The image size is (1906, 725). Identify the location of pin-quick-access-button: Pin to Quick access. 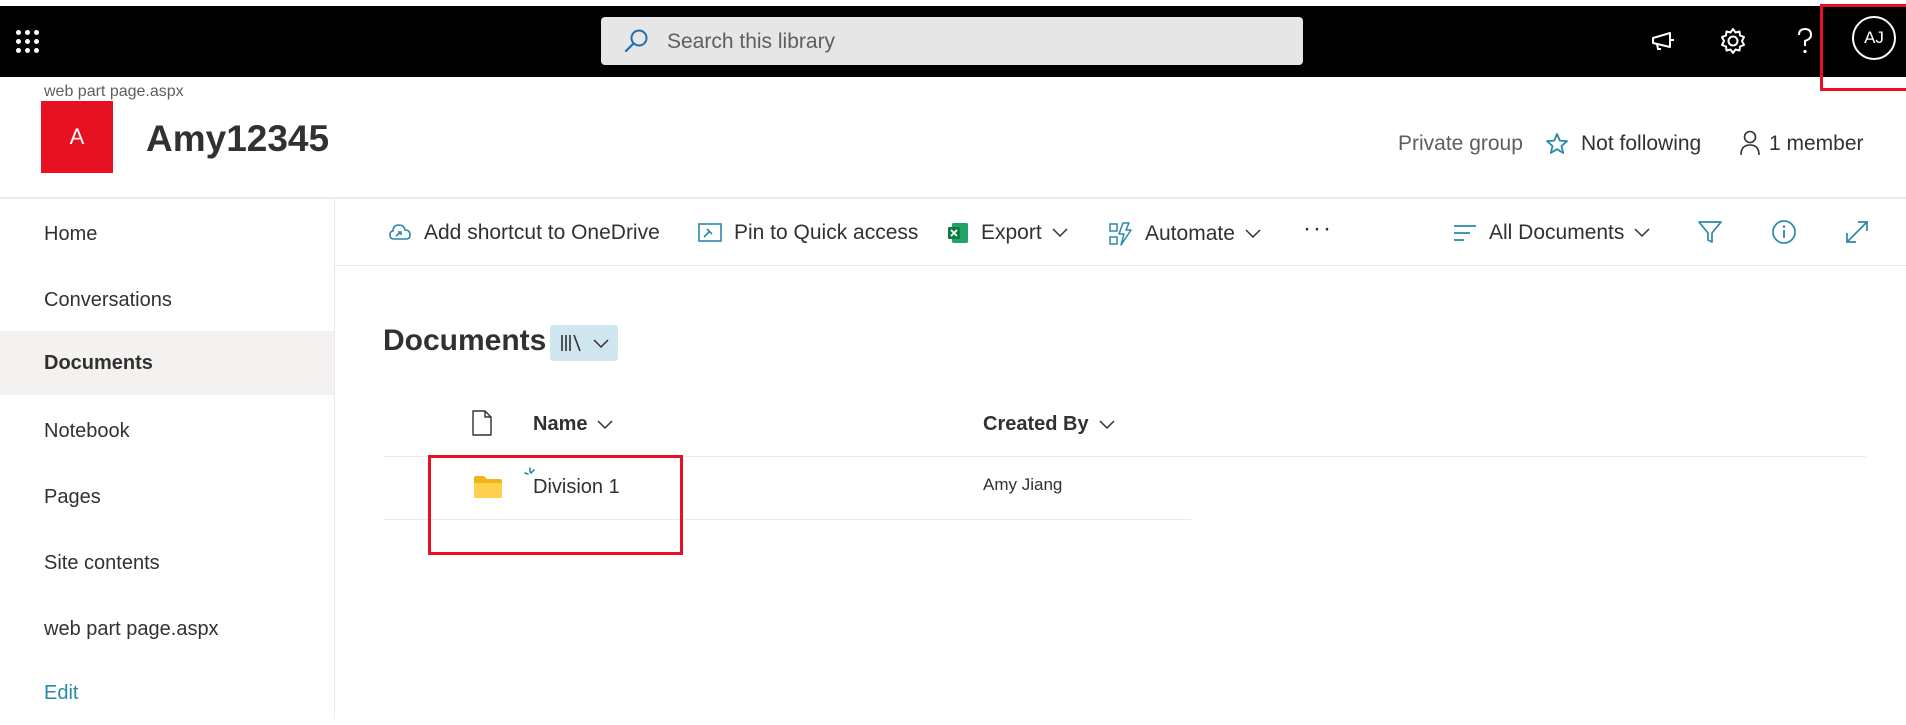
(807, 233).